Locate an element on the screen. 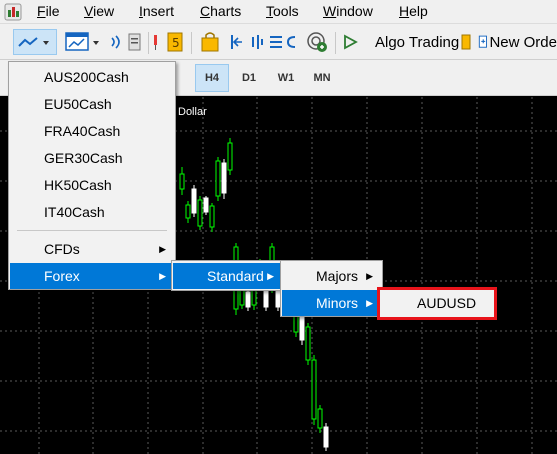 The height and width of the screenshot is (454, 557). strategy-tester-icon: 5 is located at coordinates (175, 42).